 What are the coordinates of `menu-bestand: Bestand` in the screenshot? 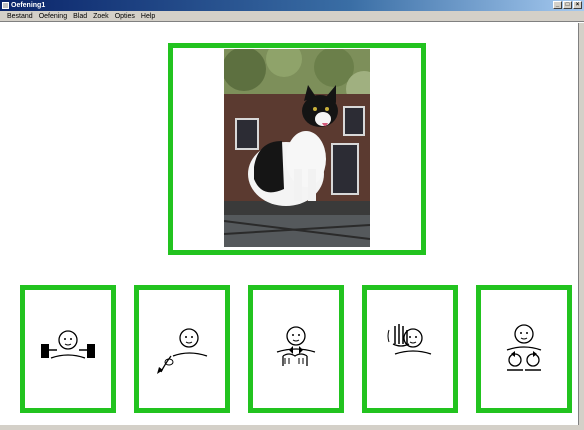 It's located at (20, 16).